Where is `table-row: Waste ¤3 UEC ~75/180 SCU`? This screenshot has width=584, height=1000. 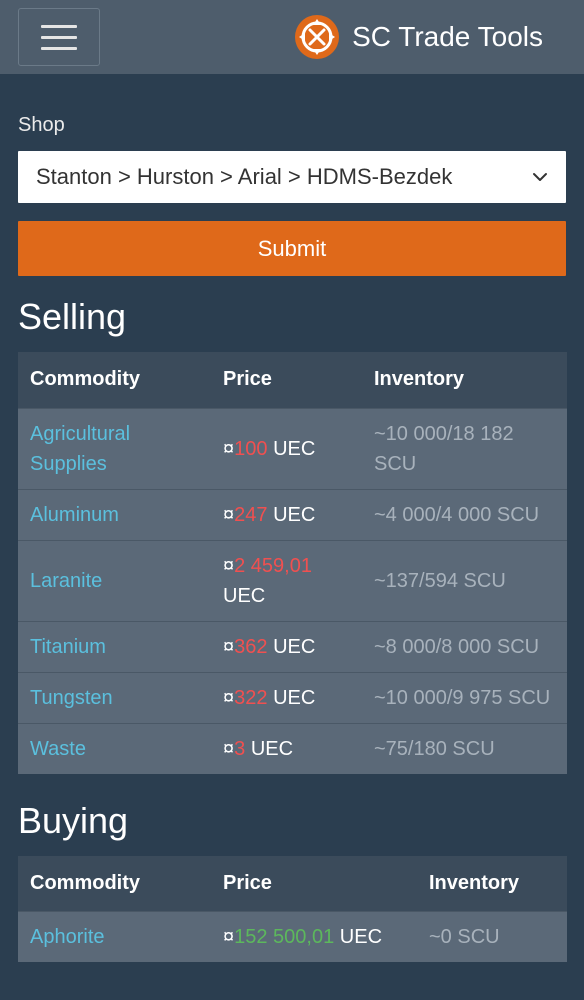
table-row: Waste ¤3 UEC ~75/180 SCU is located at coordinates (292, 748).